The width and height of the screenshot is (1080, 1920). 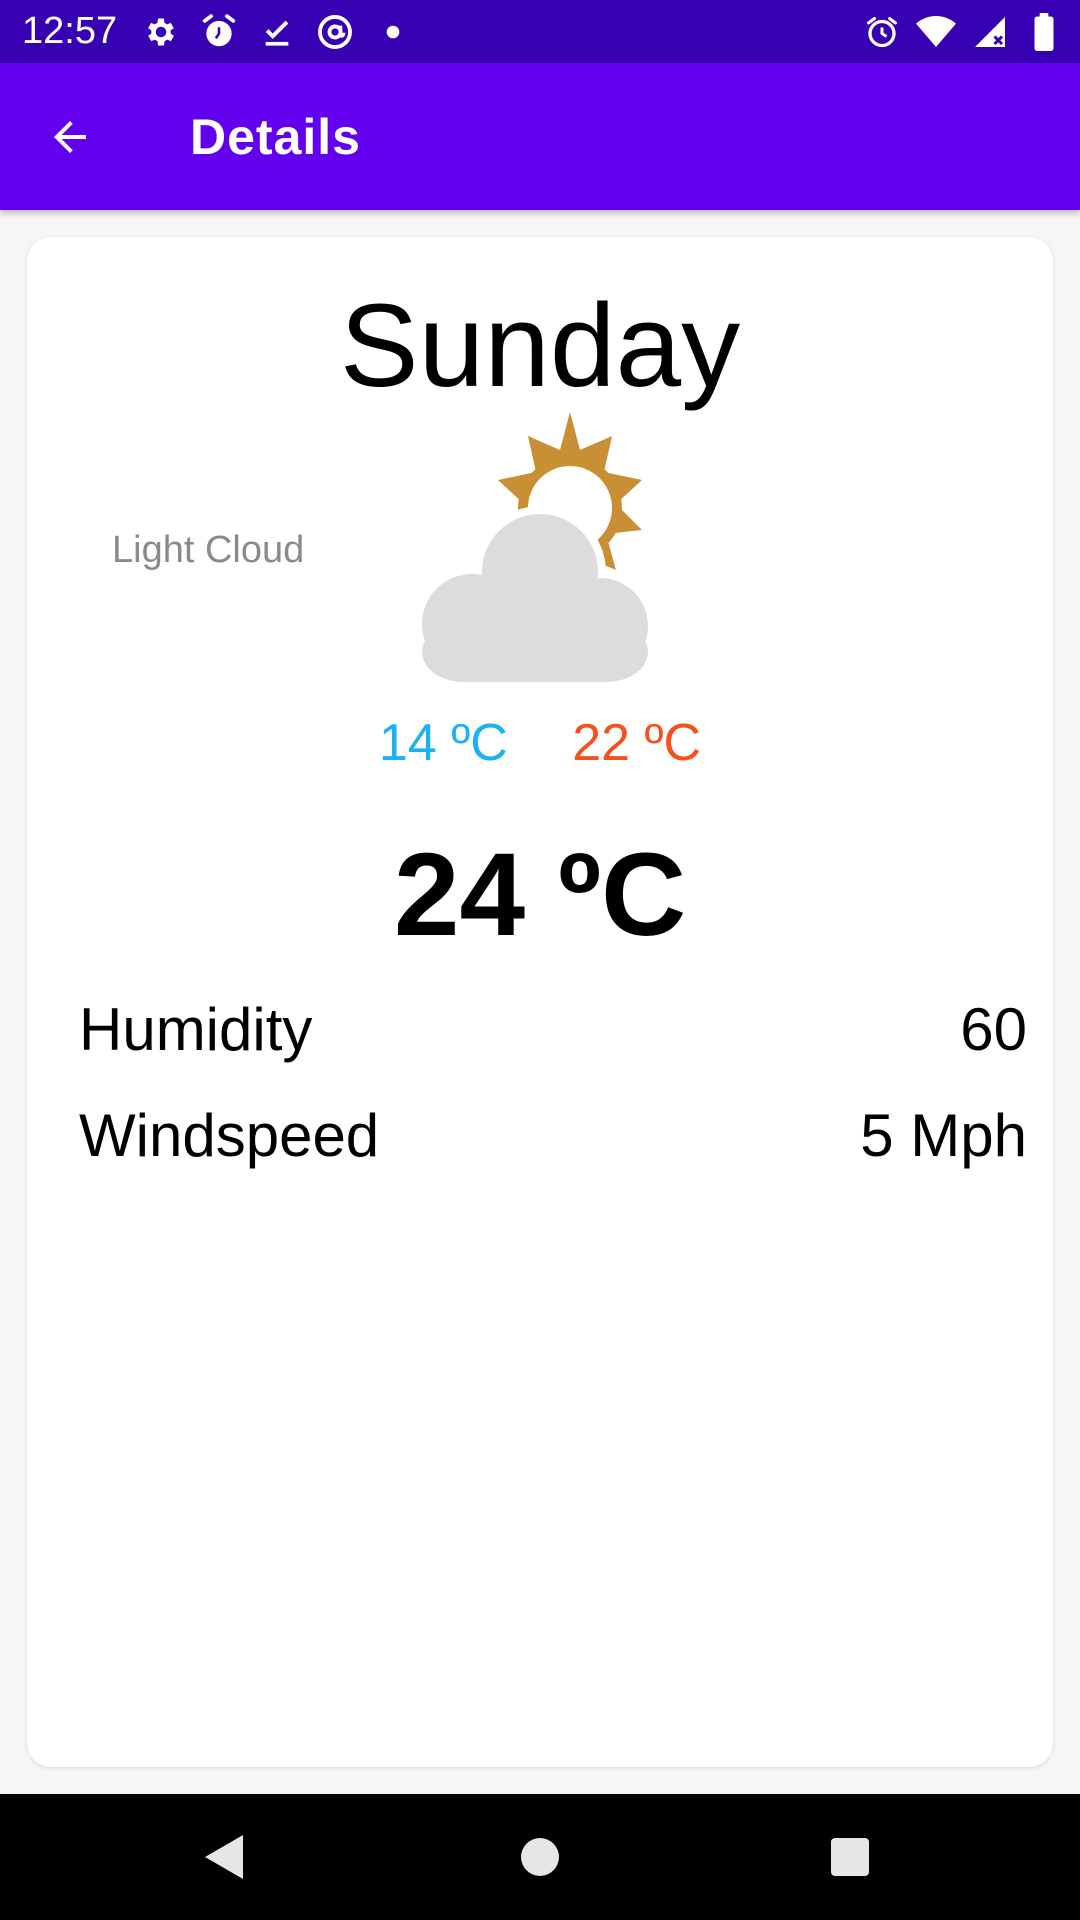 I want to click on nav-back-button, so click(x=225, y=1857).